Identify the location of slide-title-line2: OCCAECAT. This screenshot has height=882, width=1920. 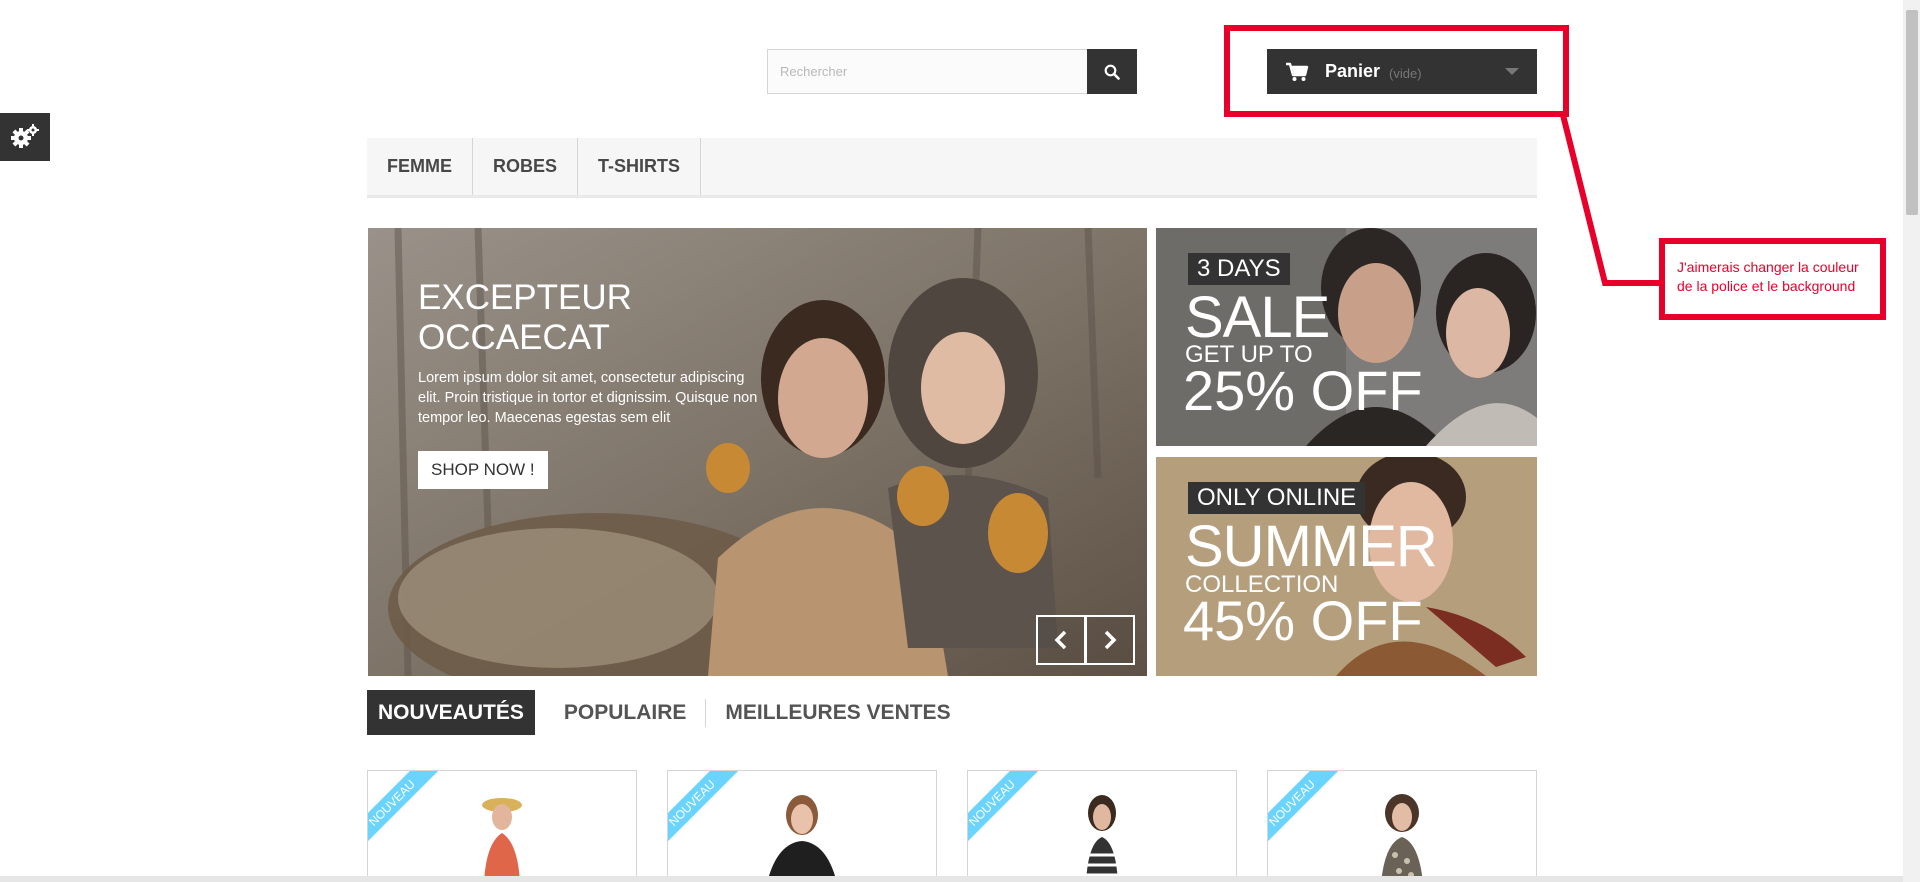
(514, 337).